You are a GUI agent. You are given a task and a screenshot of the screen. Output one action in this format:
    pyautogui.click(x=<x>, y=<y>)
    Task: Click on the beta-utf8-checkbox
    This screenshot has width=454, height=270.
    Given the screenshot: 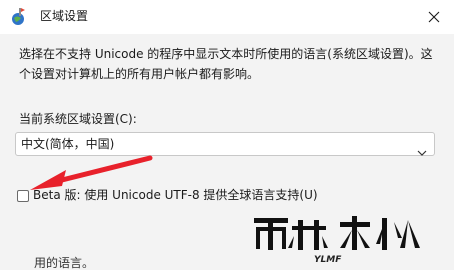 What is the action you would take?
    pyautogui.click(x=23, y=196)
    